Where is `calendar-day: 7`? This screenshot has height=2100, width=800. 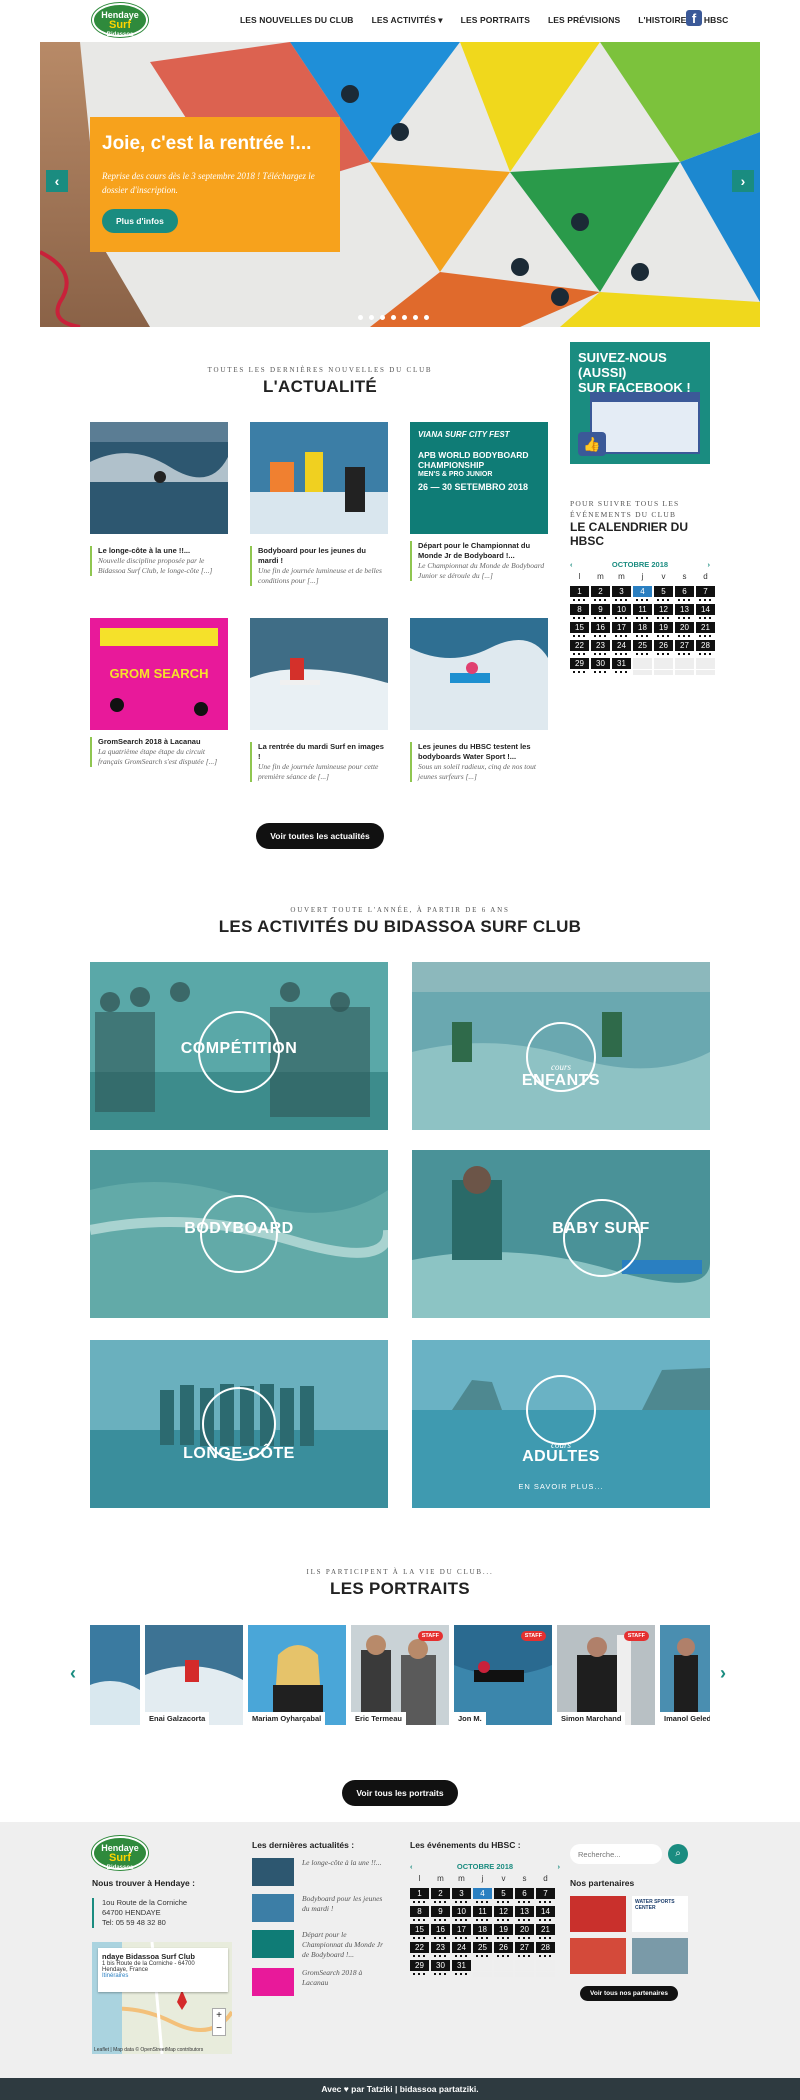 calendar-day: 7 is located at coordinates (545, 1893).